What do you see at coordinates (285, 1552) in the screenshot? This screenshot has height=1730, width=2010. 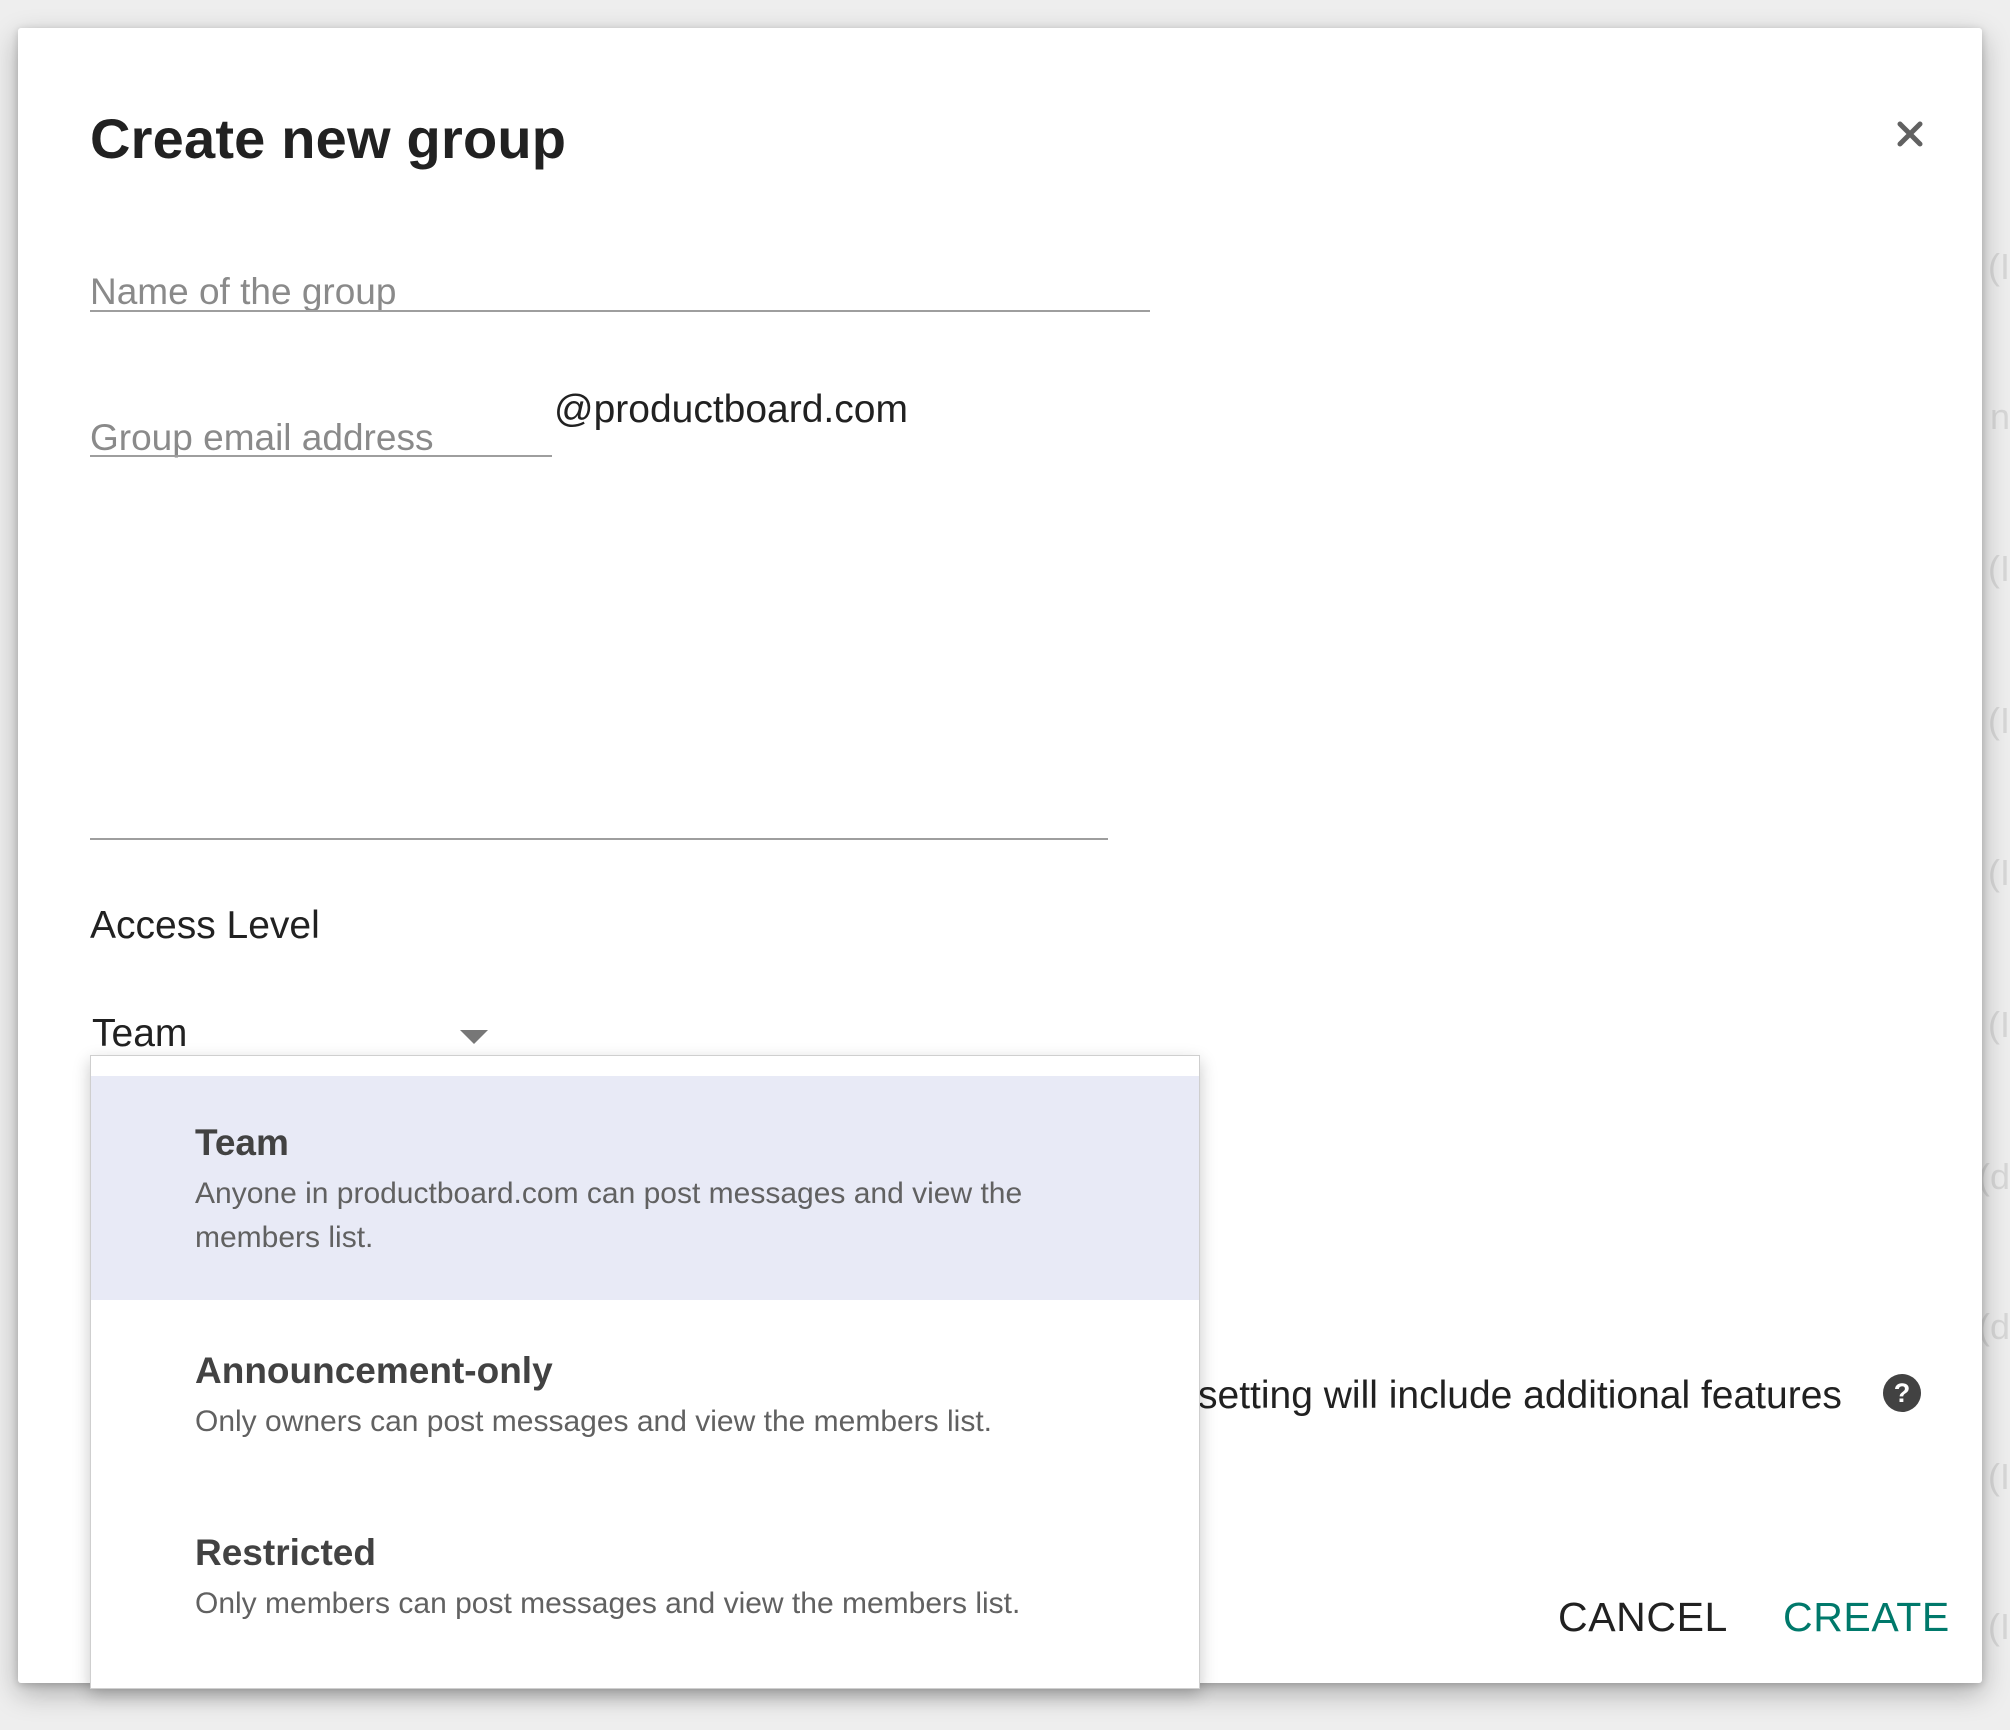 I see `option-title: Restricted` at bounding box center [285, 1552].